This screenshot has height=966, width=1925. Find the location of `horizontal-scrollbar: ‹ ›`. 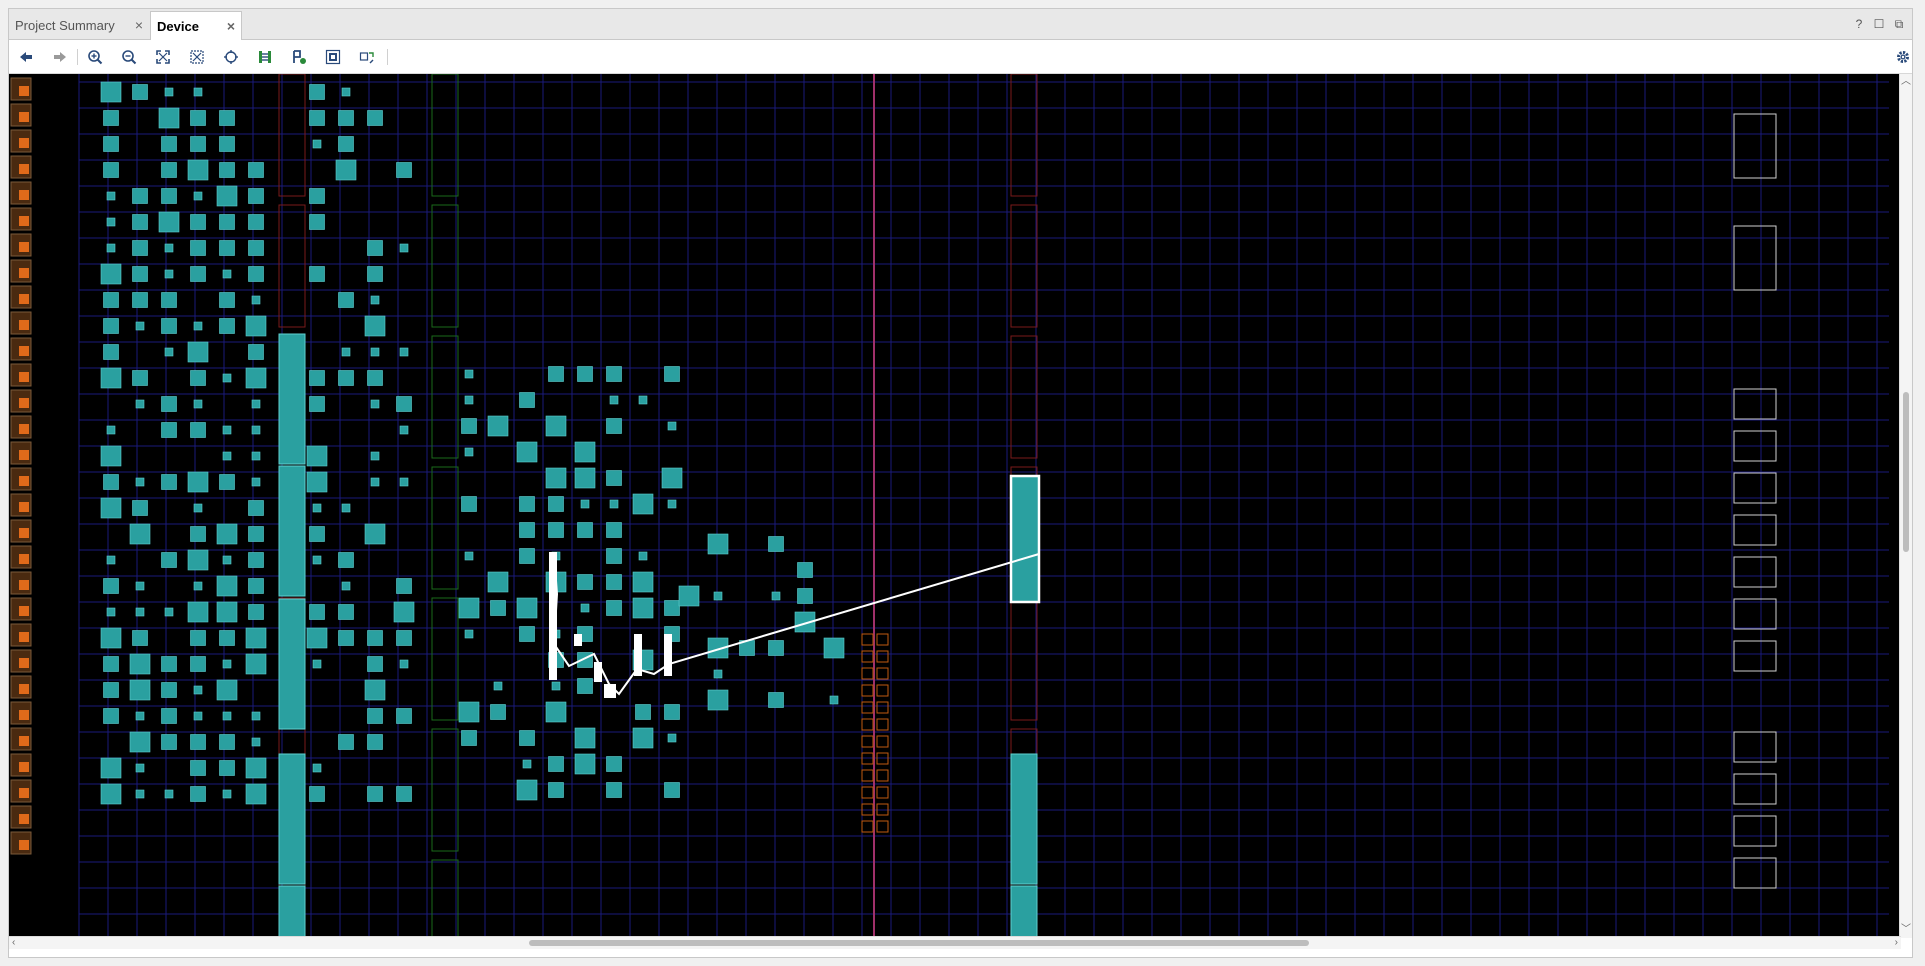

horizontal-scrollbar: ‹ › is located at coordinates (955, 942).